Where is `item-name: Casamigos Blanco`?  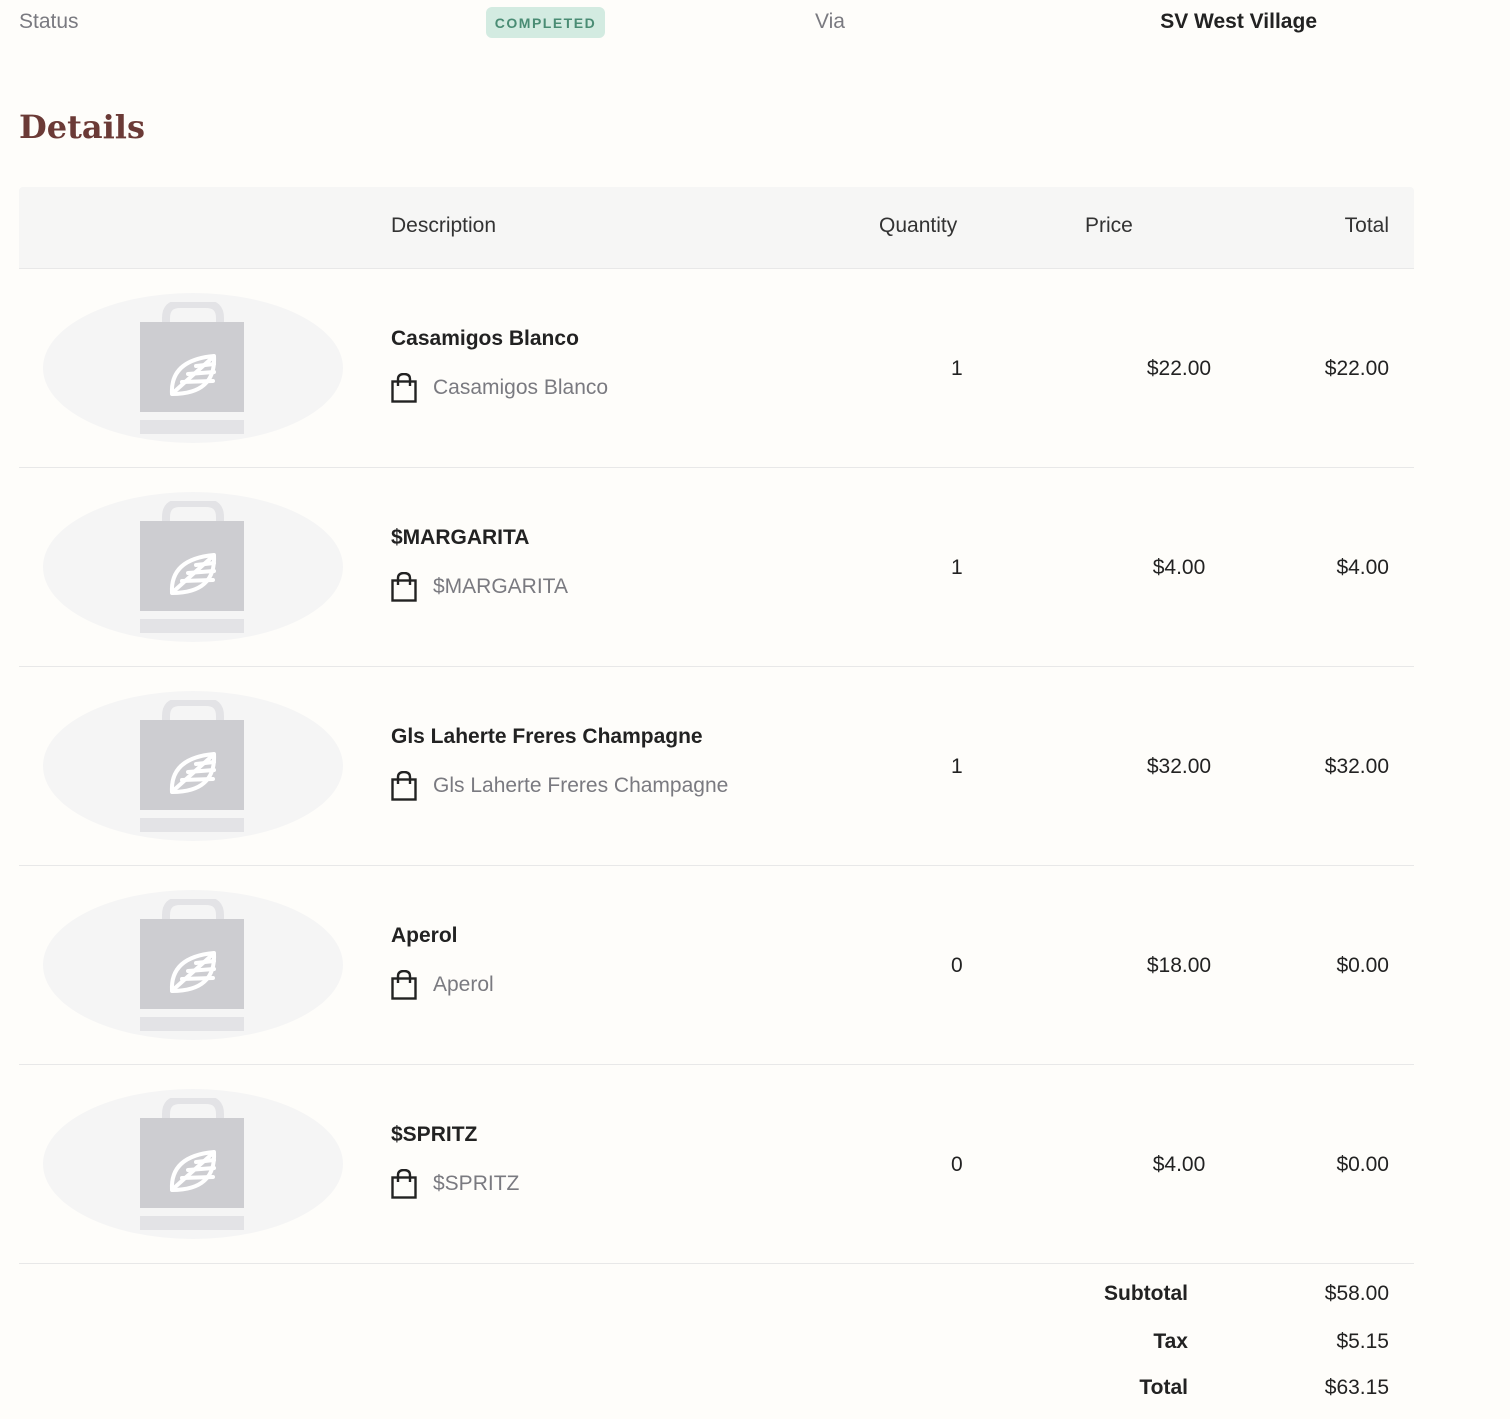
item-name: Casamigos Blanco is located at coordinates (485, 338).